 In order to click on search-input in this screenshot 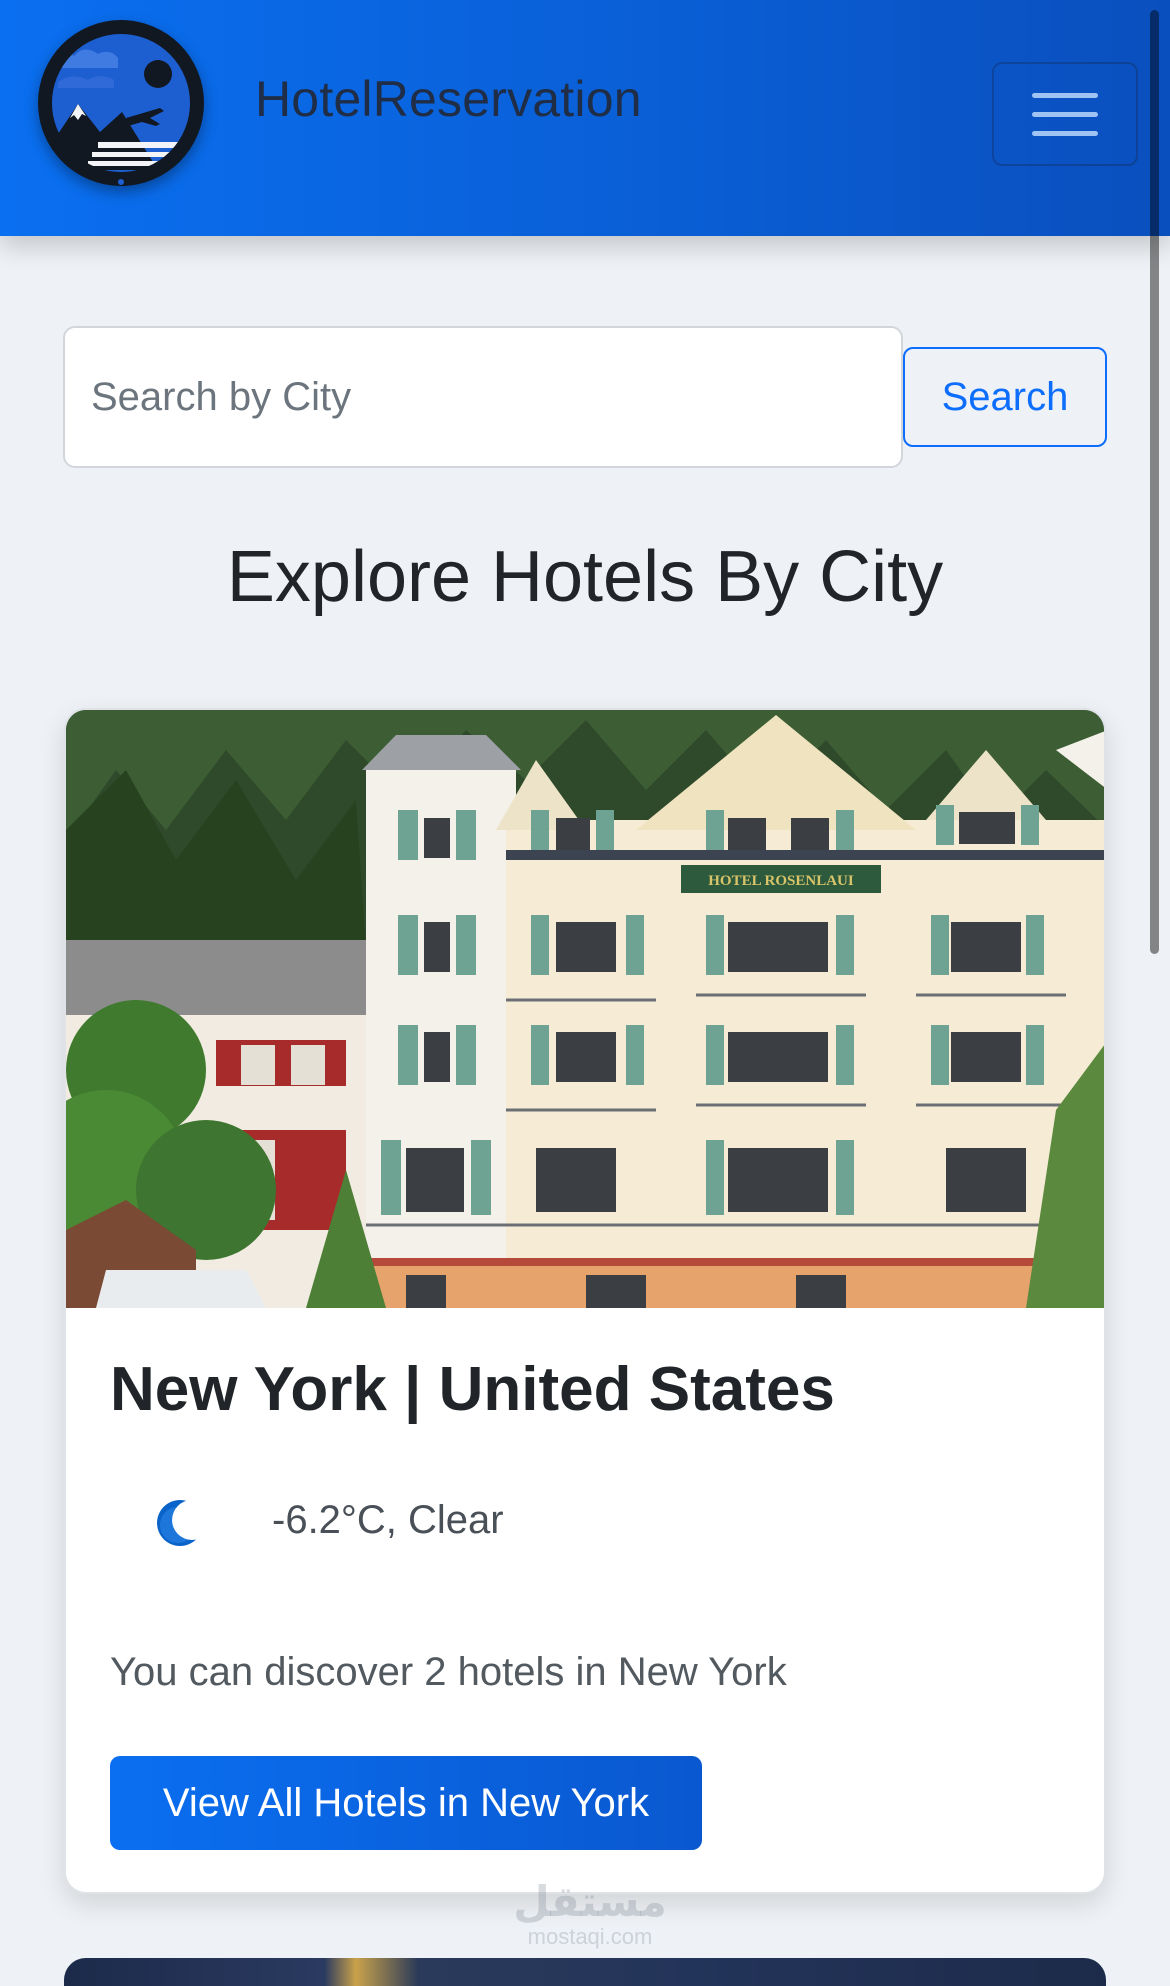, I will do `click(483, 397)`.